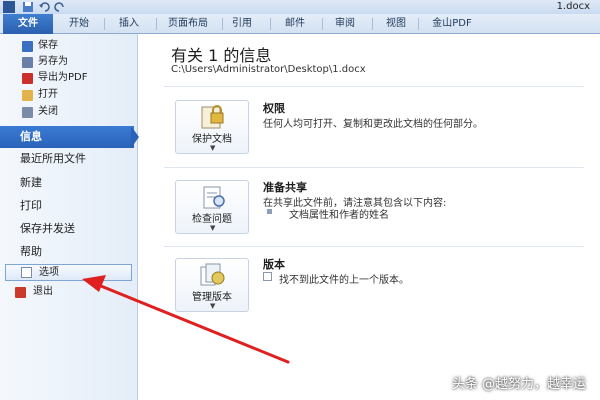 Image resolution: width=600 pixels, height=400 pixels. I want to click on watermark: 头条 @越努力，越幸运, so click(518, 384).